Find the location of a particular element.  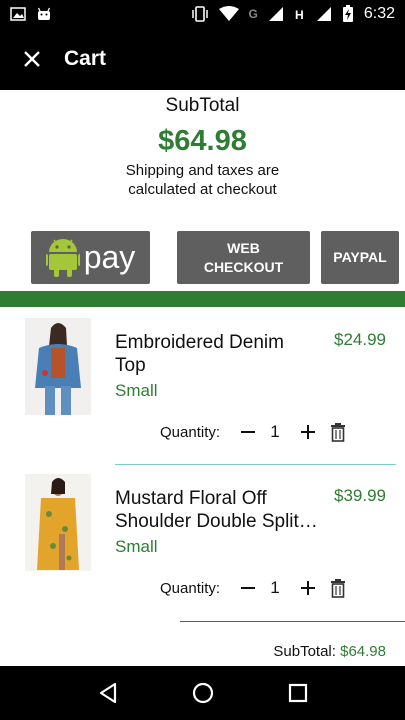

network-type-label: G is located at coordinates (253, 14).